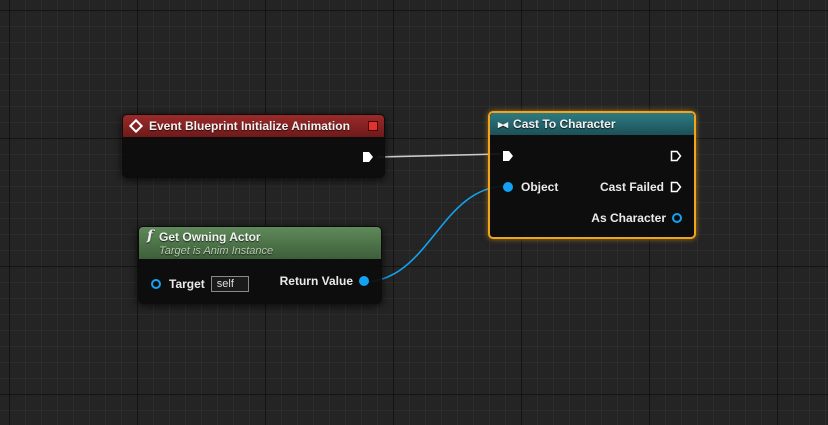 The image size is (828, 425). Describe the element at coordinates (676, 187) in the screenshot. I see `cast-failed-exec-pin-icon` at that location.